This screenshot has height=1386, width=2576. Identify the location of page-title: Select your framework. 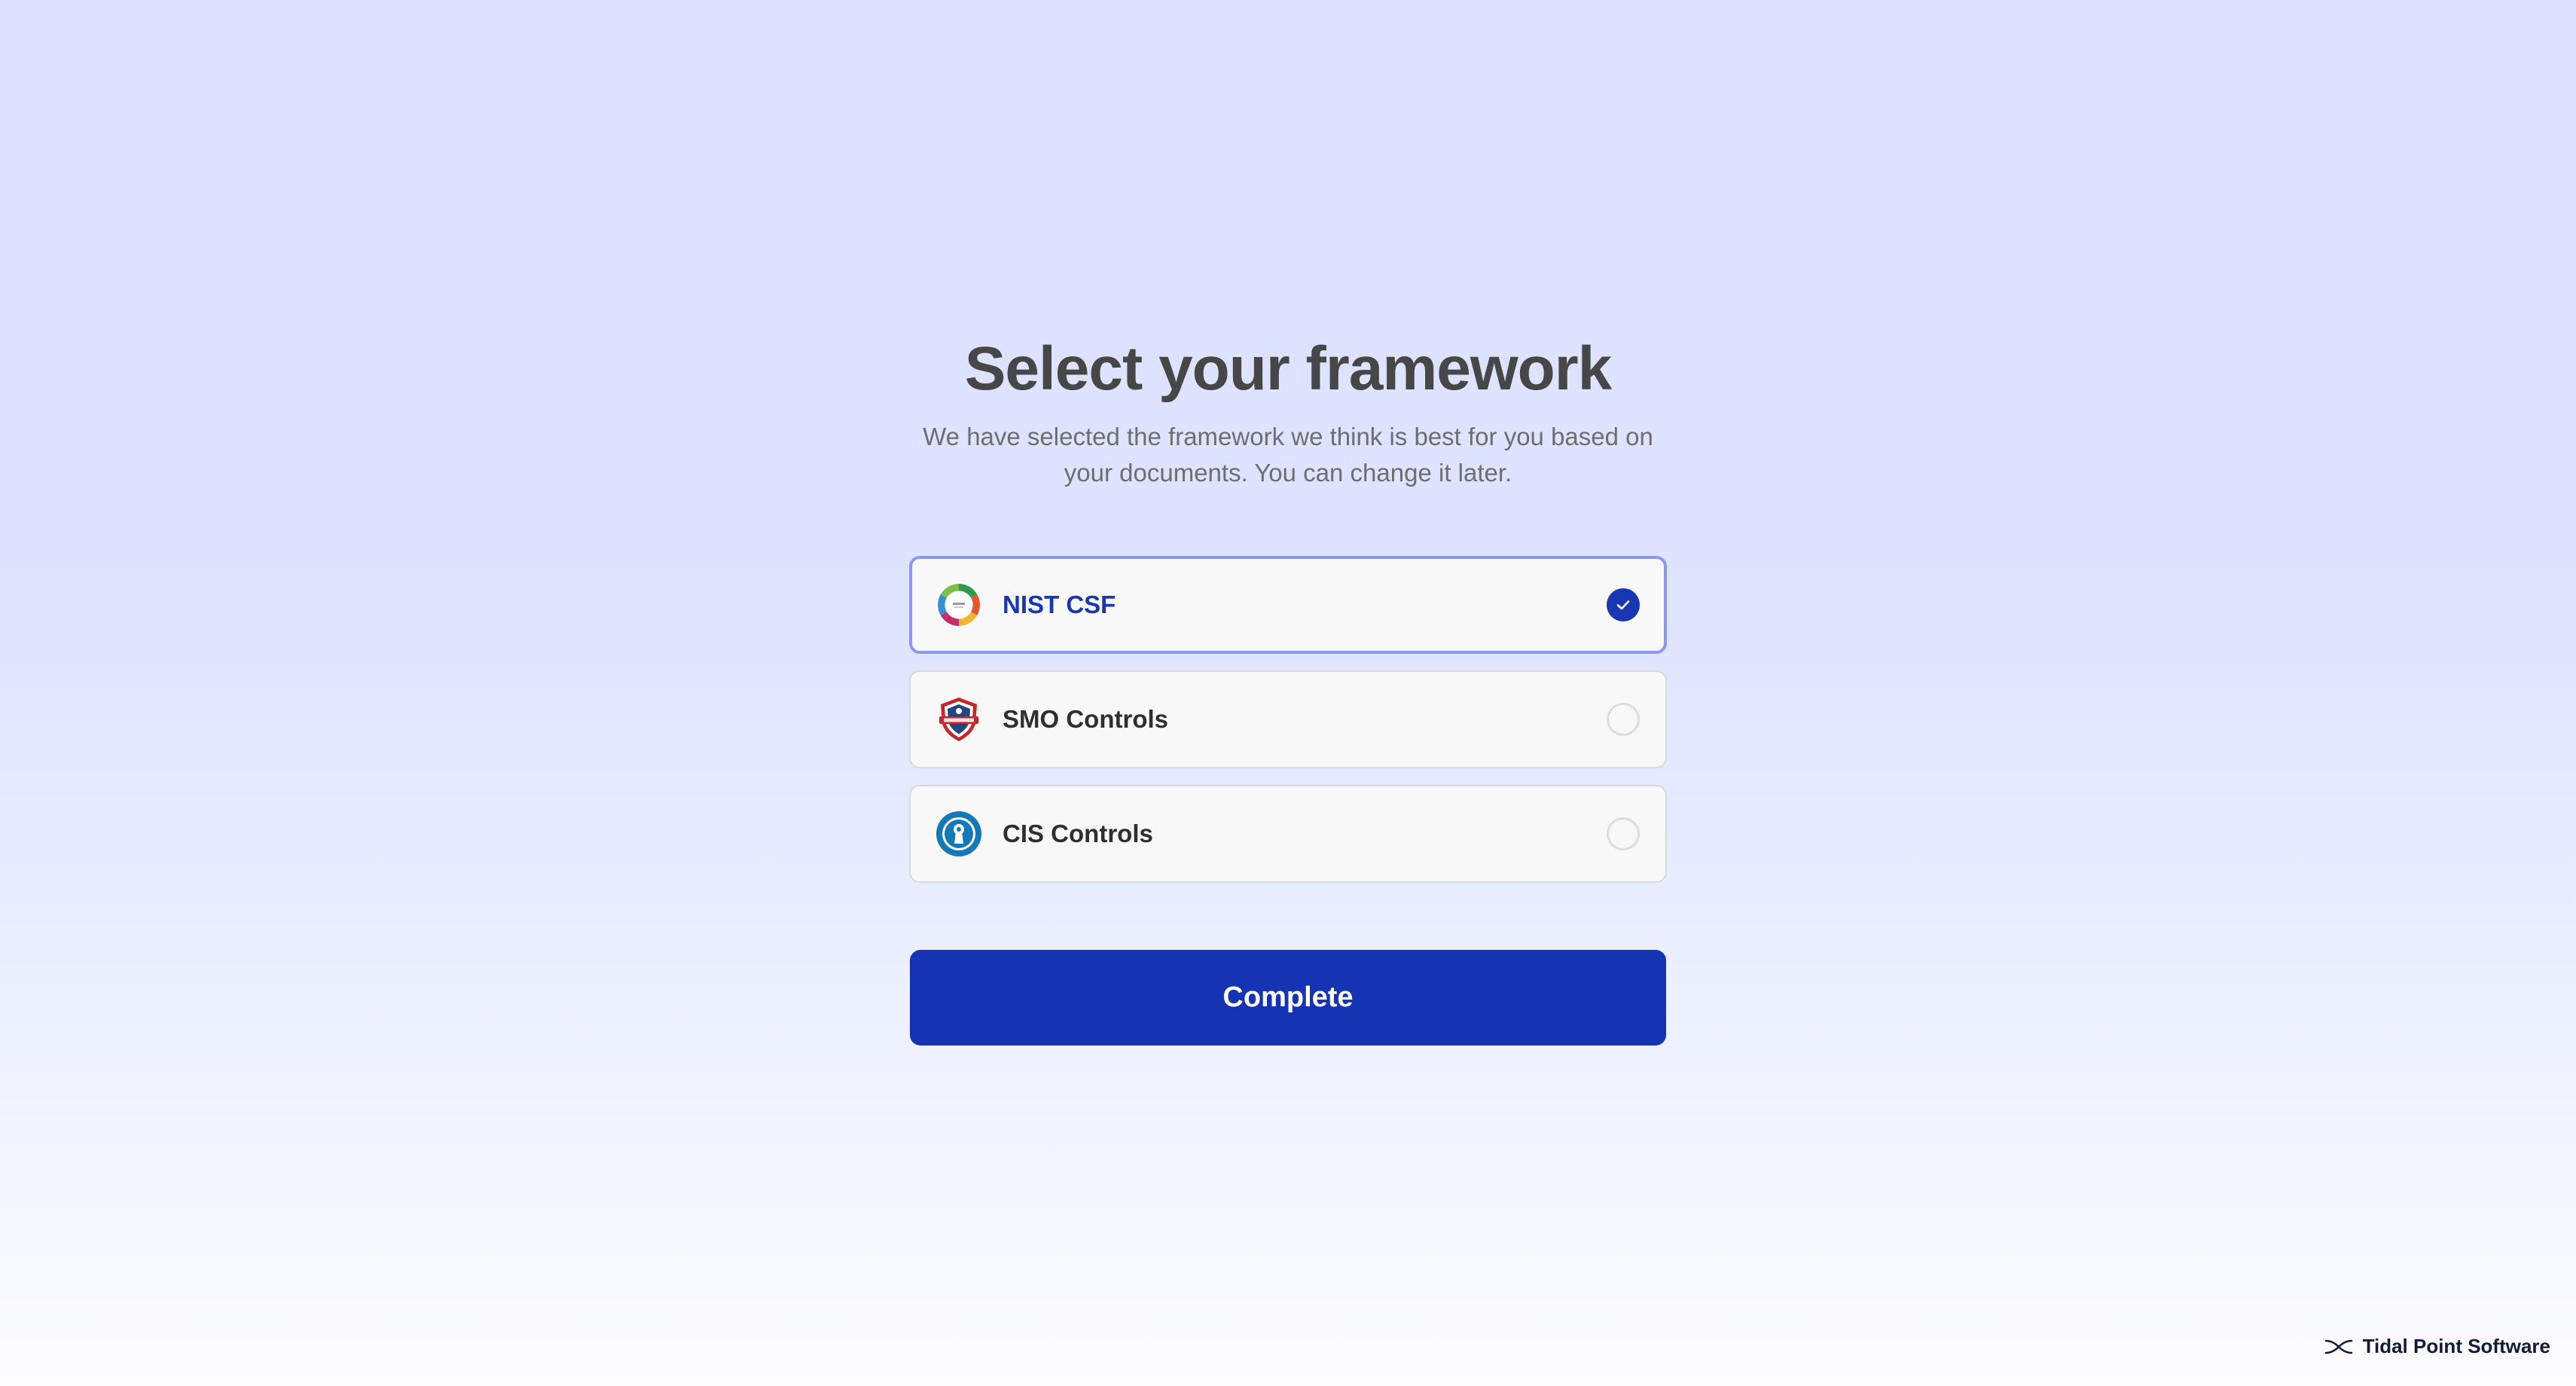
(1288, 368).